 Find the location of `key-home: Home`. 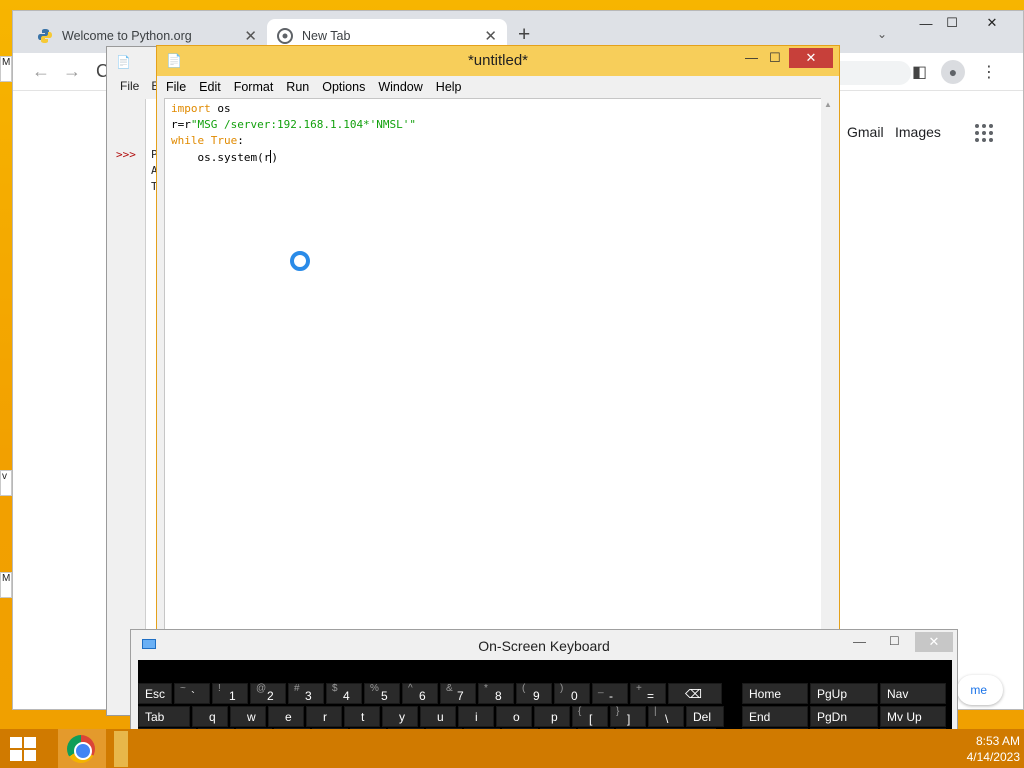

key-home: Home is located at coordinates (775, 693).